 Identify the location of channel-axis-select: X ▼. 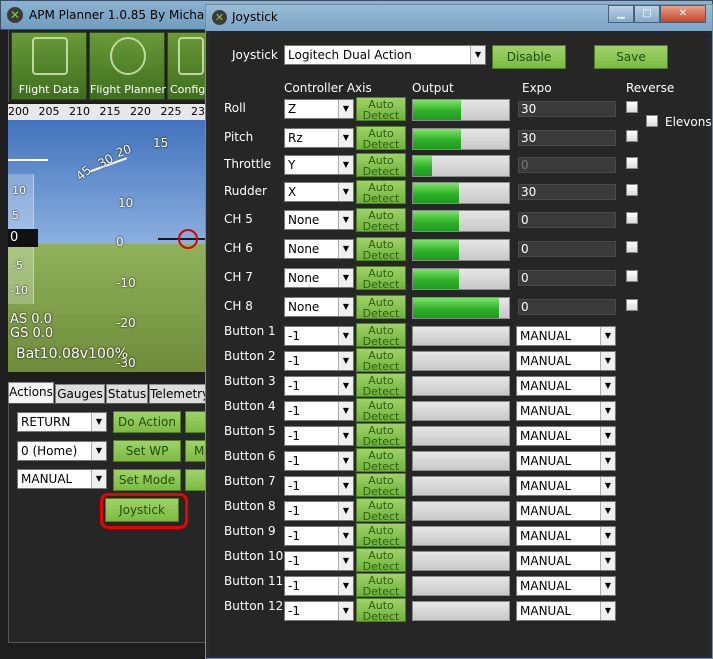
(319, 192).